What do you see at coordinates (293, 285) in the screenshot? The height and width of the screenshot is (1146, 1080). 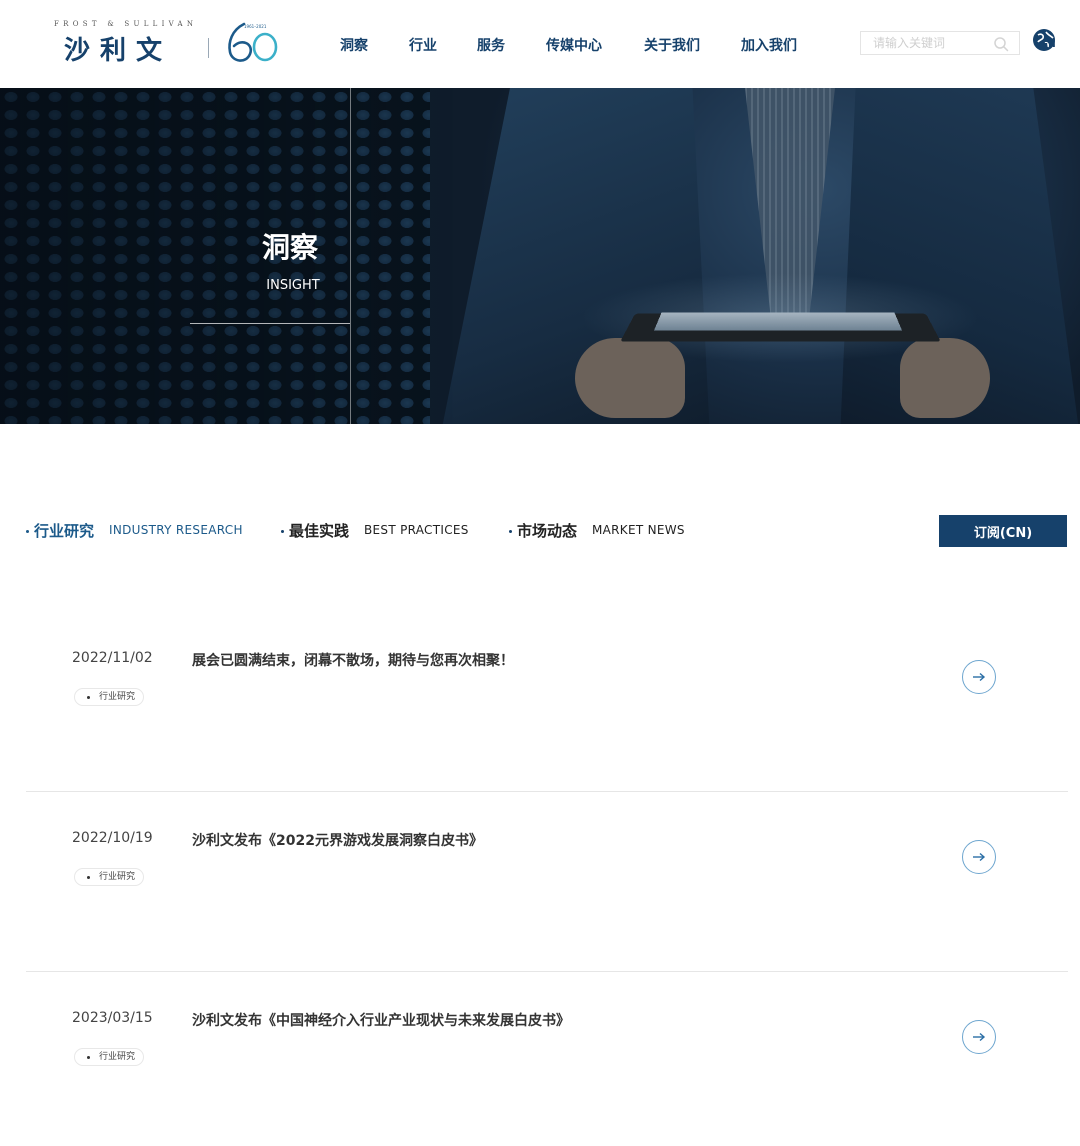 I see `page-subtitle: INSIGHT` at bounding box center [293, 285].